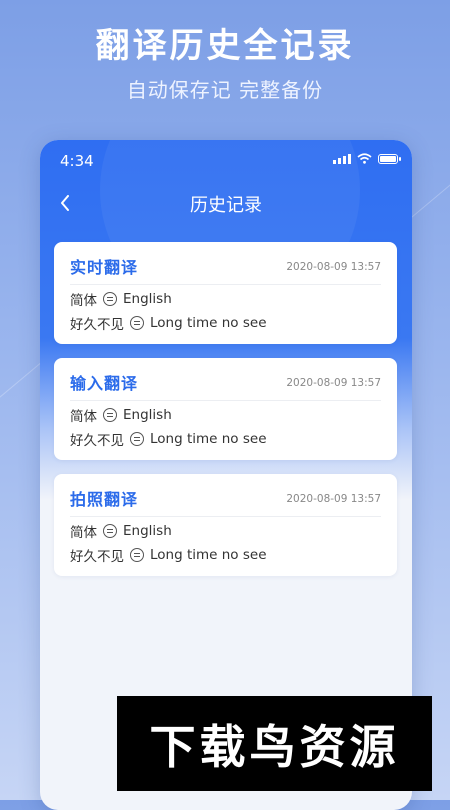  Describe the element at coordinates (226, 160) in the screenshot. I see `status-bar: 4:34` at that location.